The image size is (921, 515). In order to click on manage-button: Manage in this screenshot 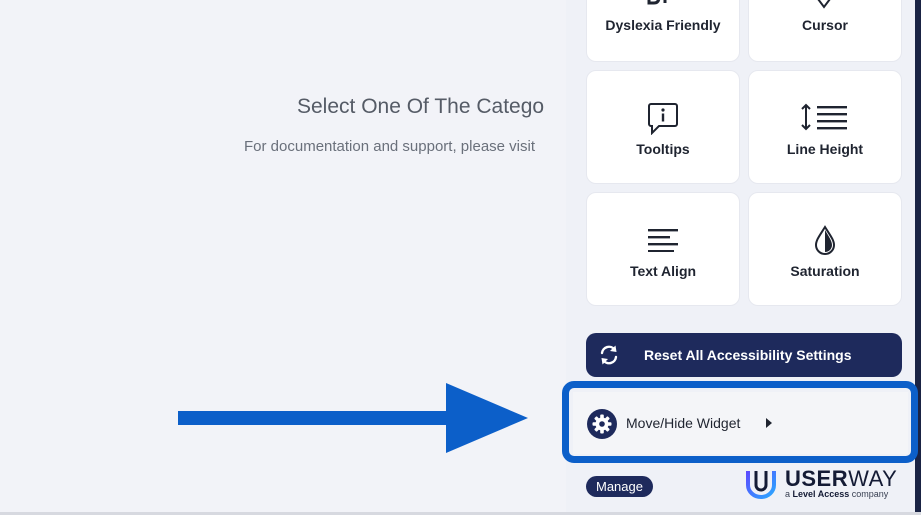, I will do `click(619, 486)`.